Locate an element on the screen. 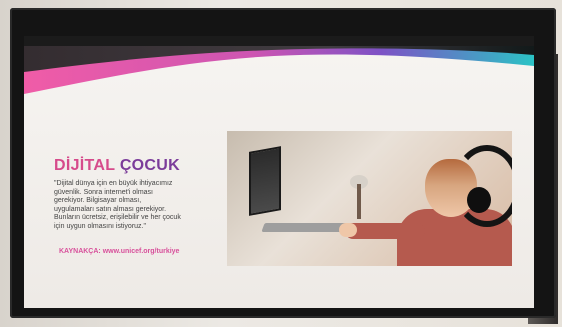  lamp-stem is located at coordinates (359, 201).